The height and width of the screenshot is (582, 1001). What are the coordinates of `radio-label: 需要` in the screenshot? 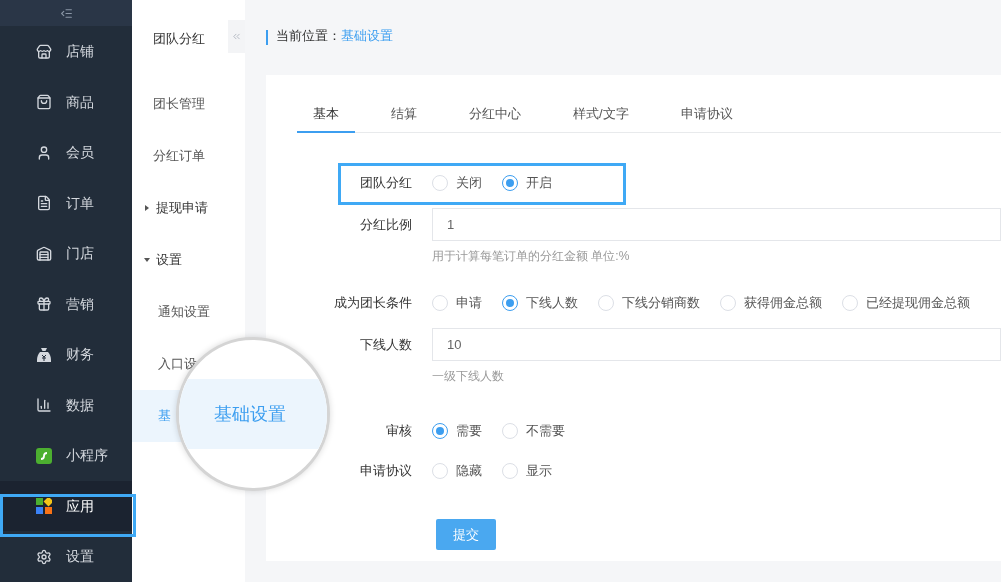 It's located at (469, 431).